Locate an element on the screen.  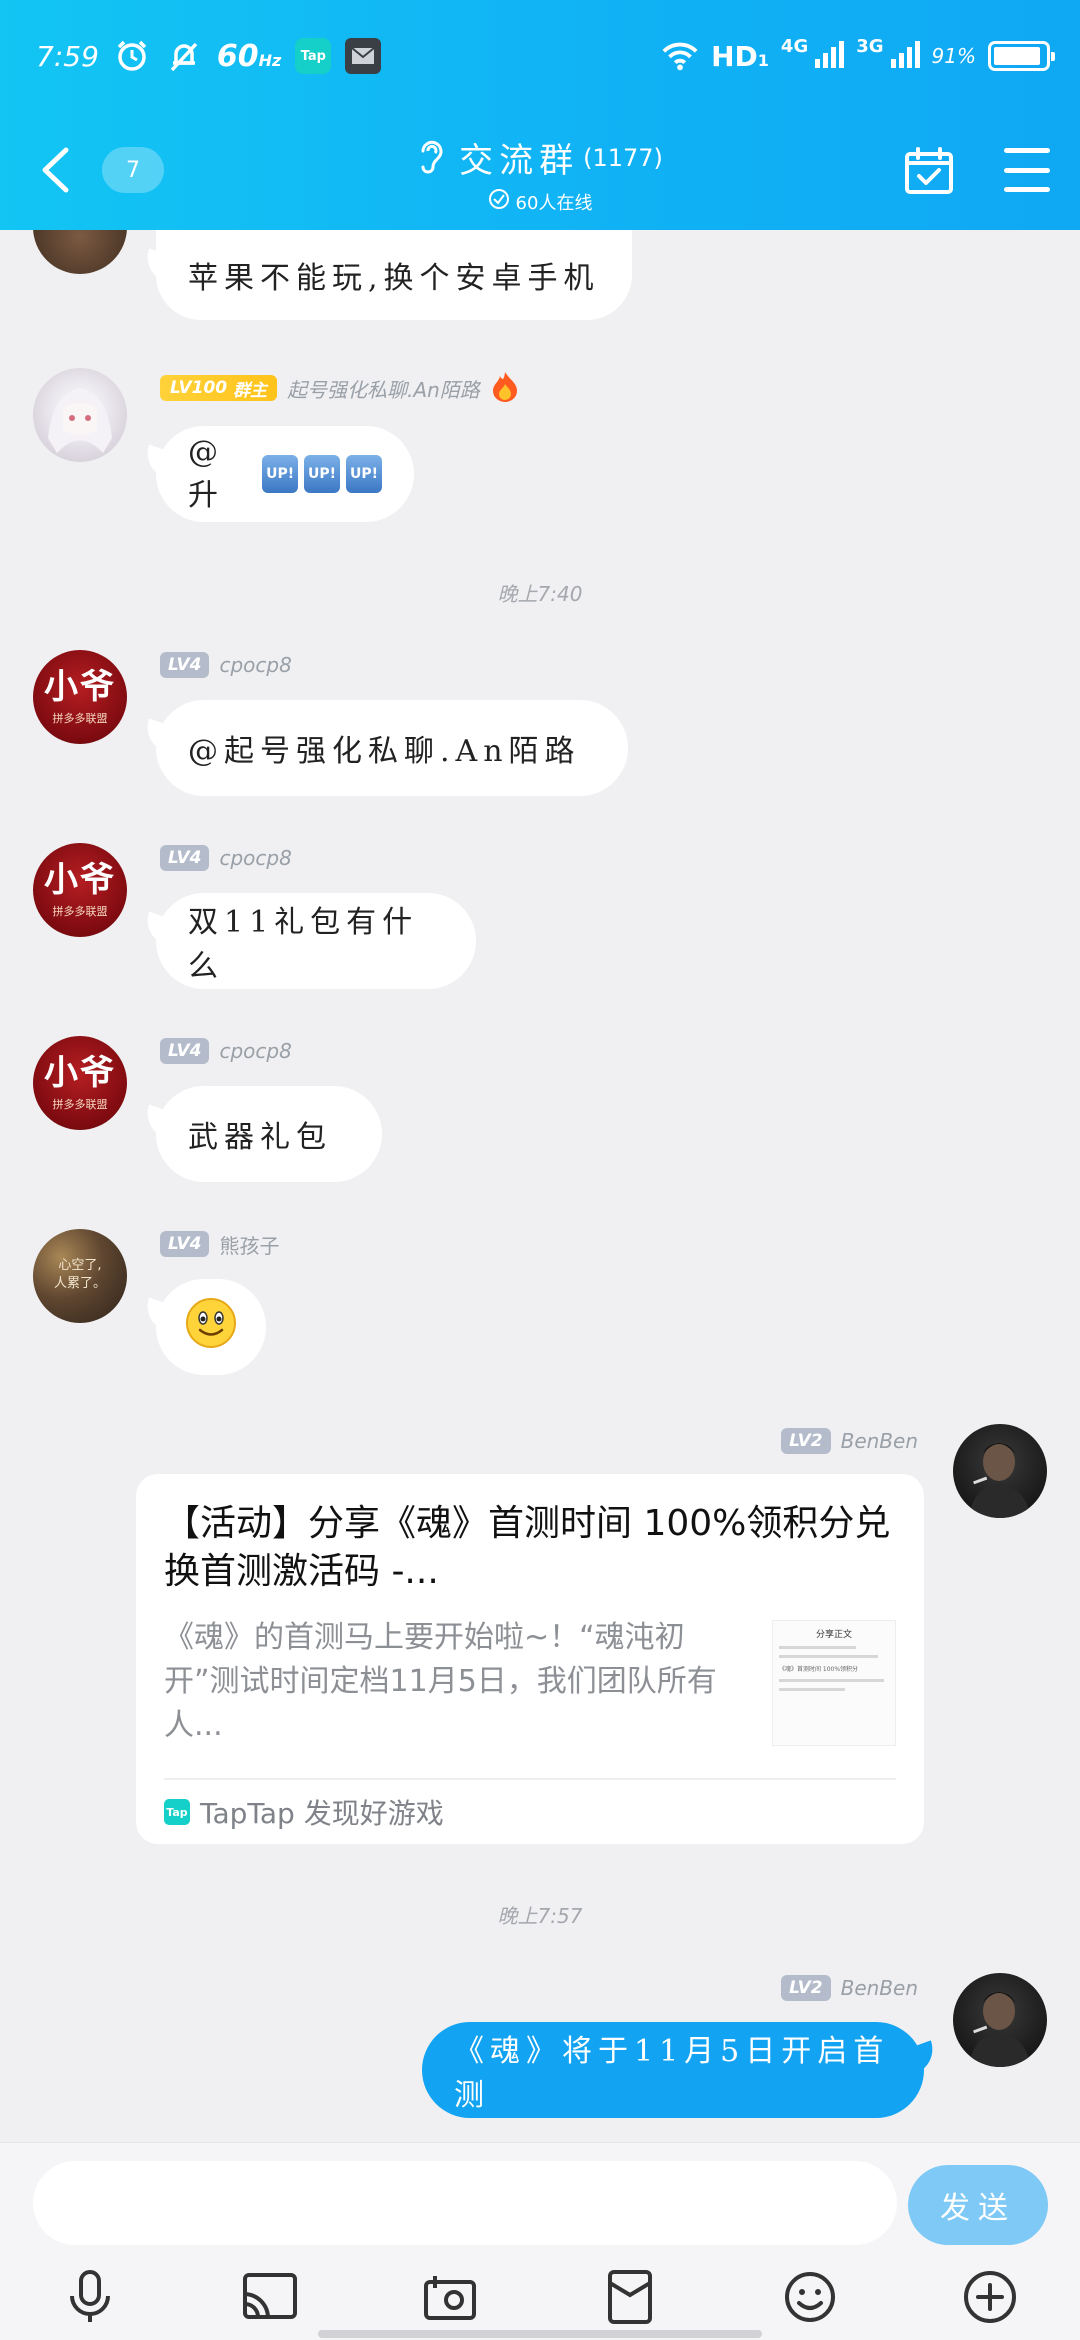
time-separator: 晚上7:57 is located at coordinates (540, 1916).